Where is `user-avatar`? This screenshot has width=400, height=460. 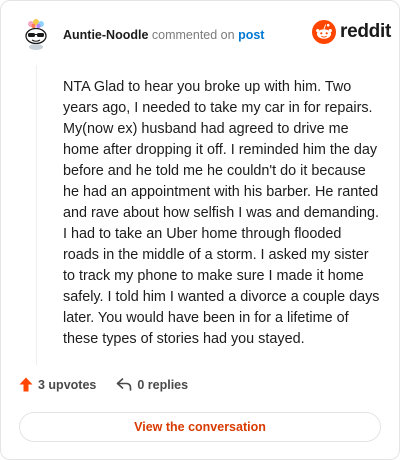
user-avatar is located at coordinates (36, 34).